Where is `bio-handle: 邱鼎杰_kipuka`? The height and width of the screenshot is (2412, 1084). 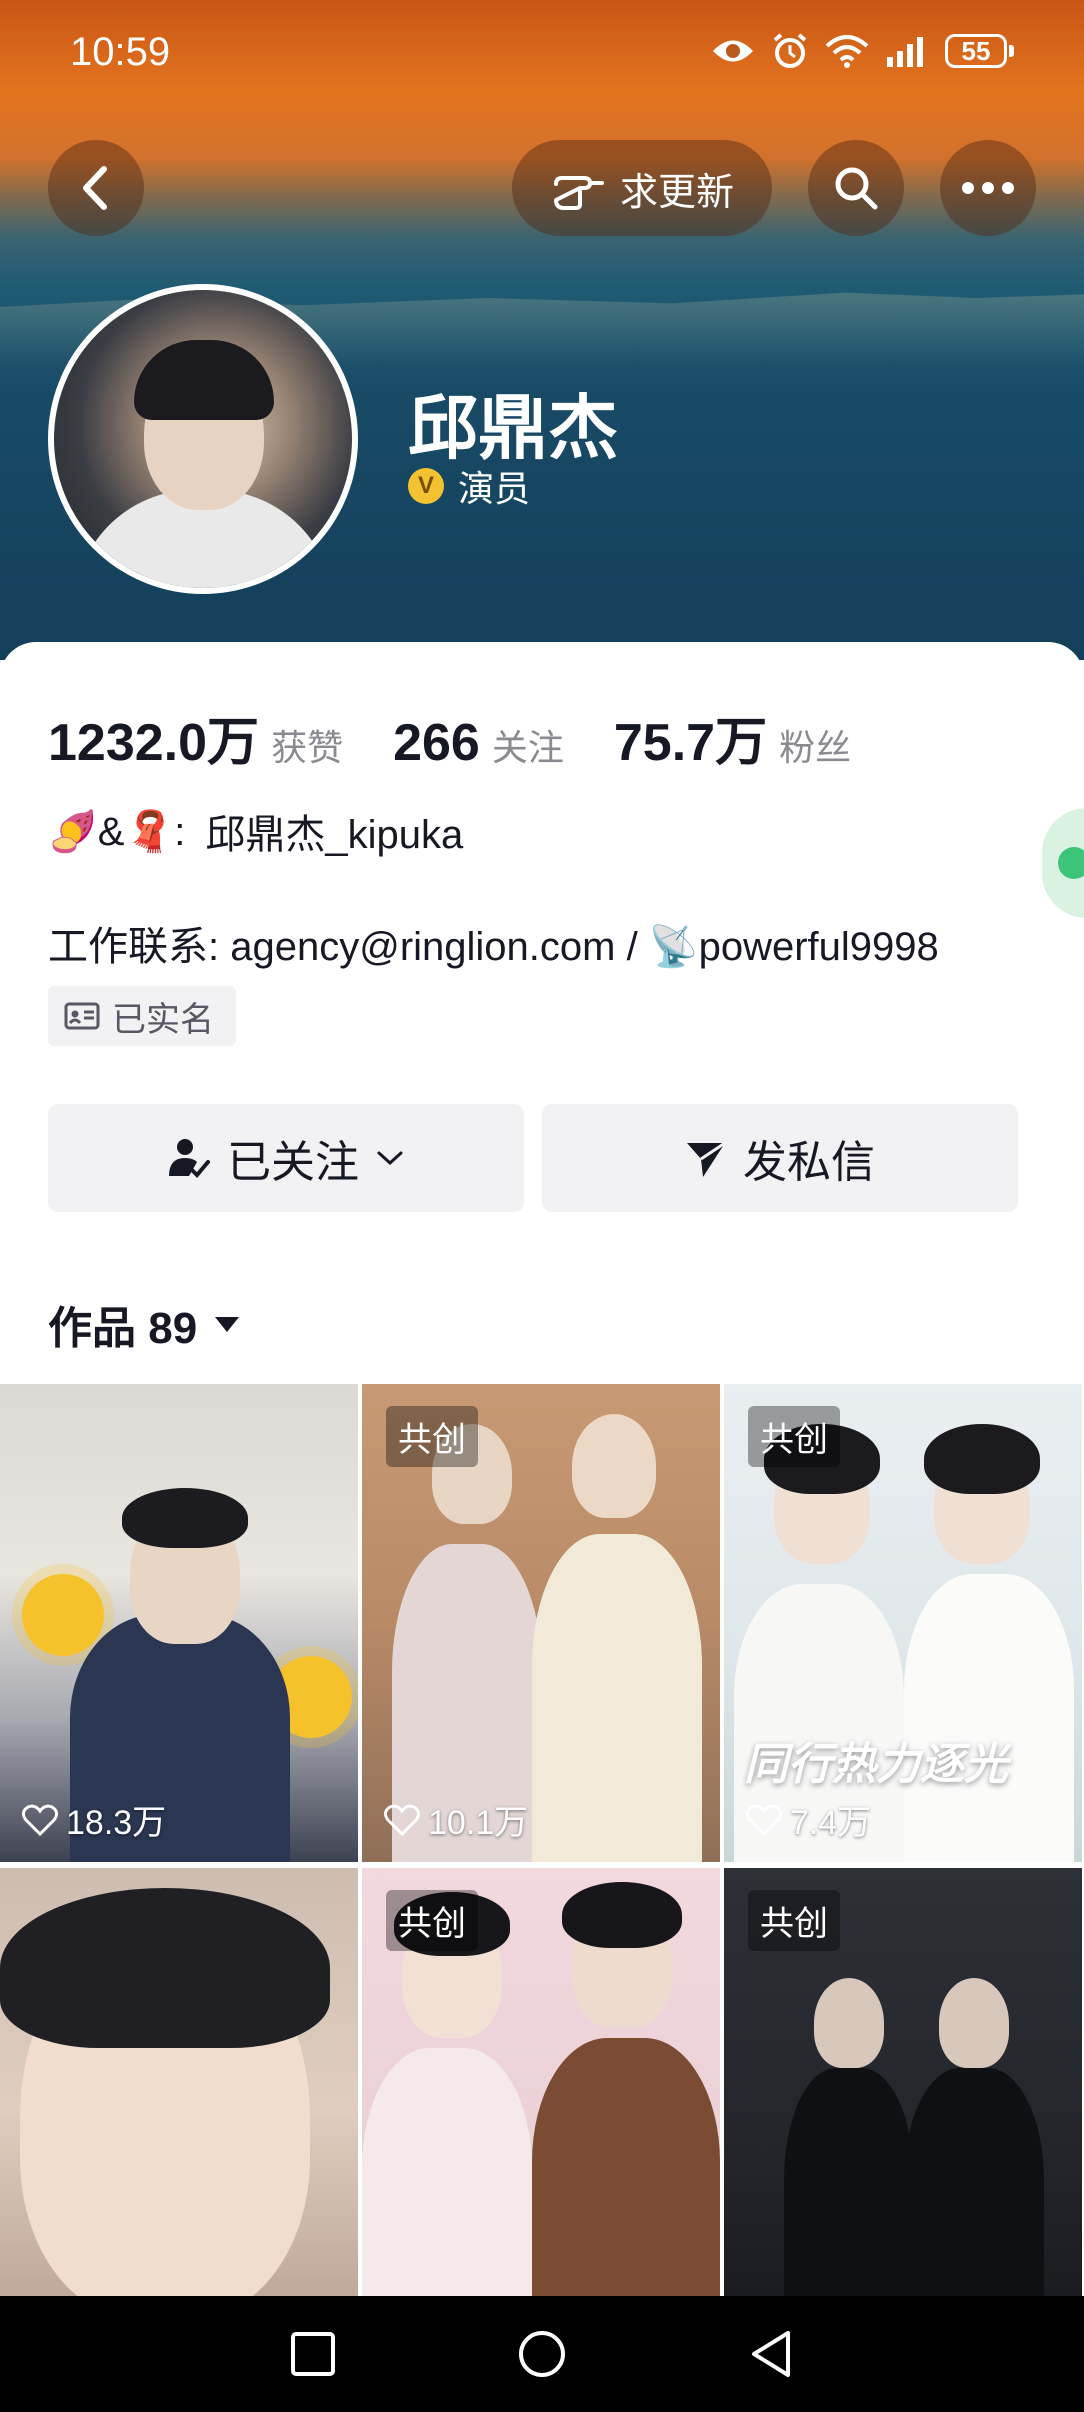
bio-handle: 邱鼎杰_kipuka is located at coordinates (334, 835).